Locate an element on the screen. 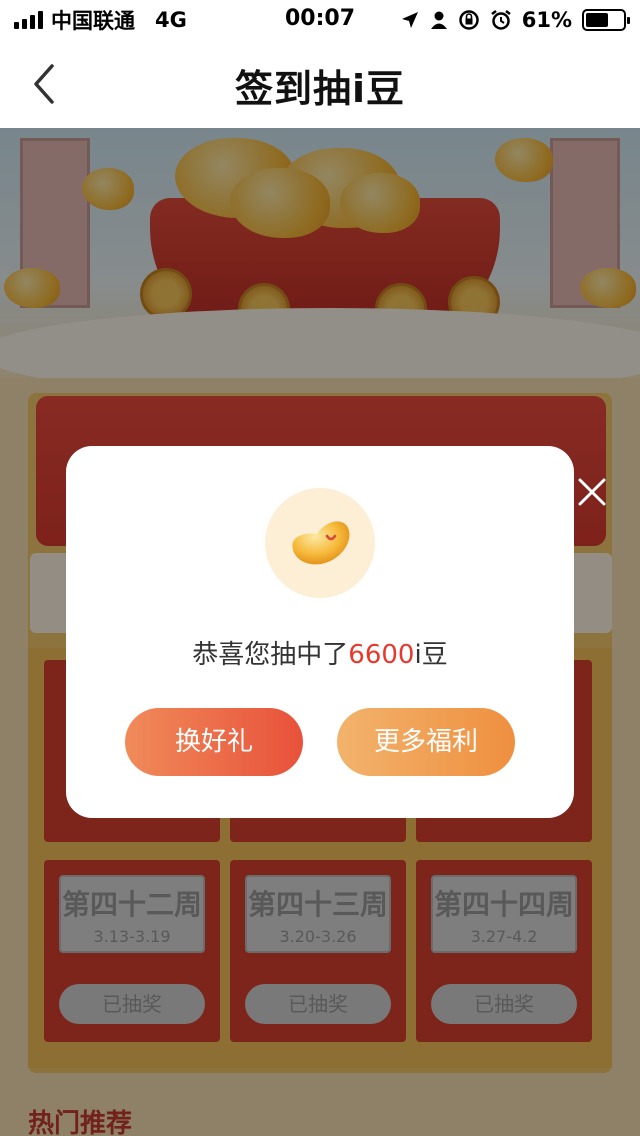 The width and height of the screenshot is (640, 1136). status-bar: 中国联通 4G 00:07 61% is located at coordinates (320, 20).